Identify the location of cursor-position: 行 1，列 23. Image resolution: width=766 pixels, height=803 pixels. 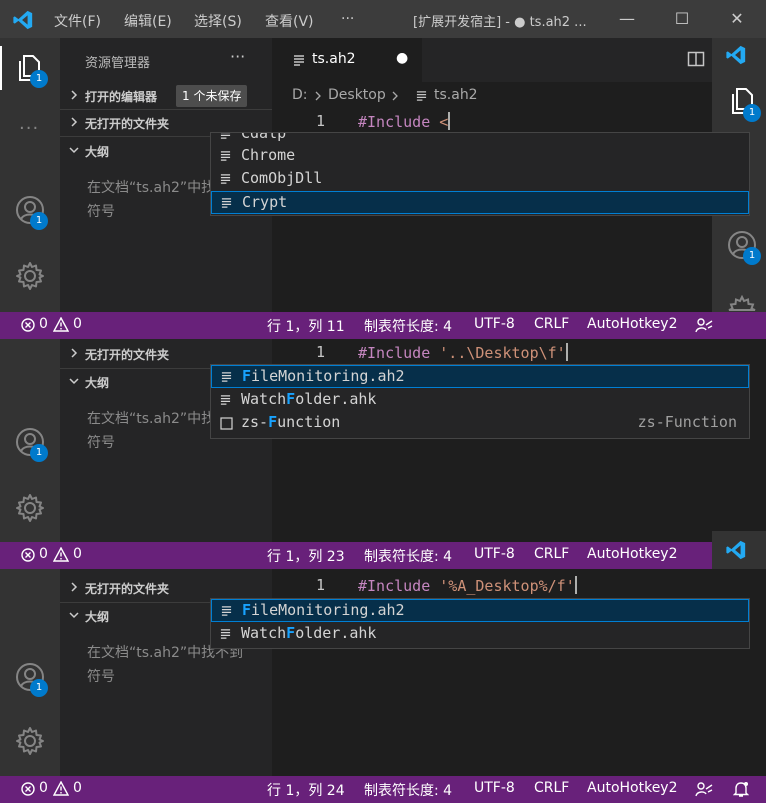
(306, 556).